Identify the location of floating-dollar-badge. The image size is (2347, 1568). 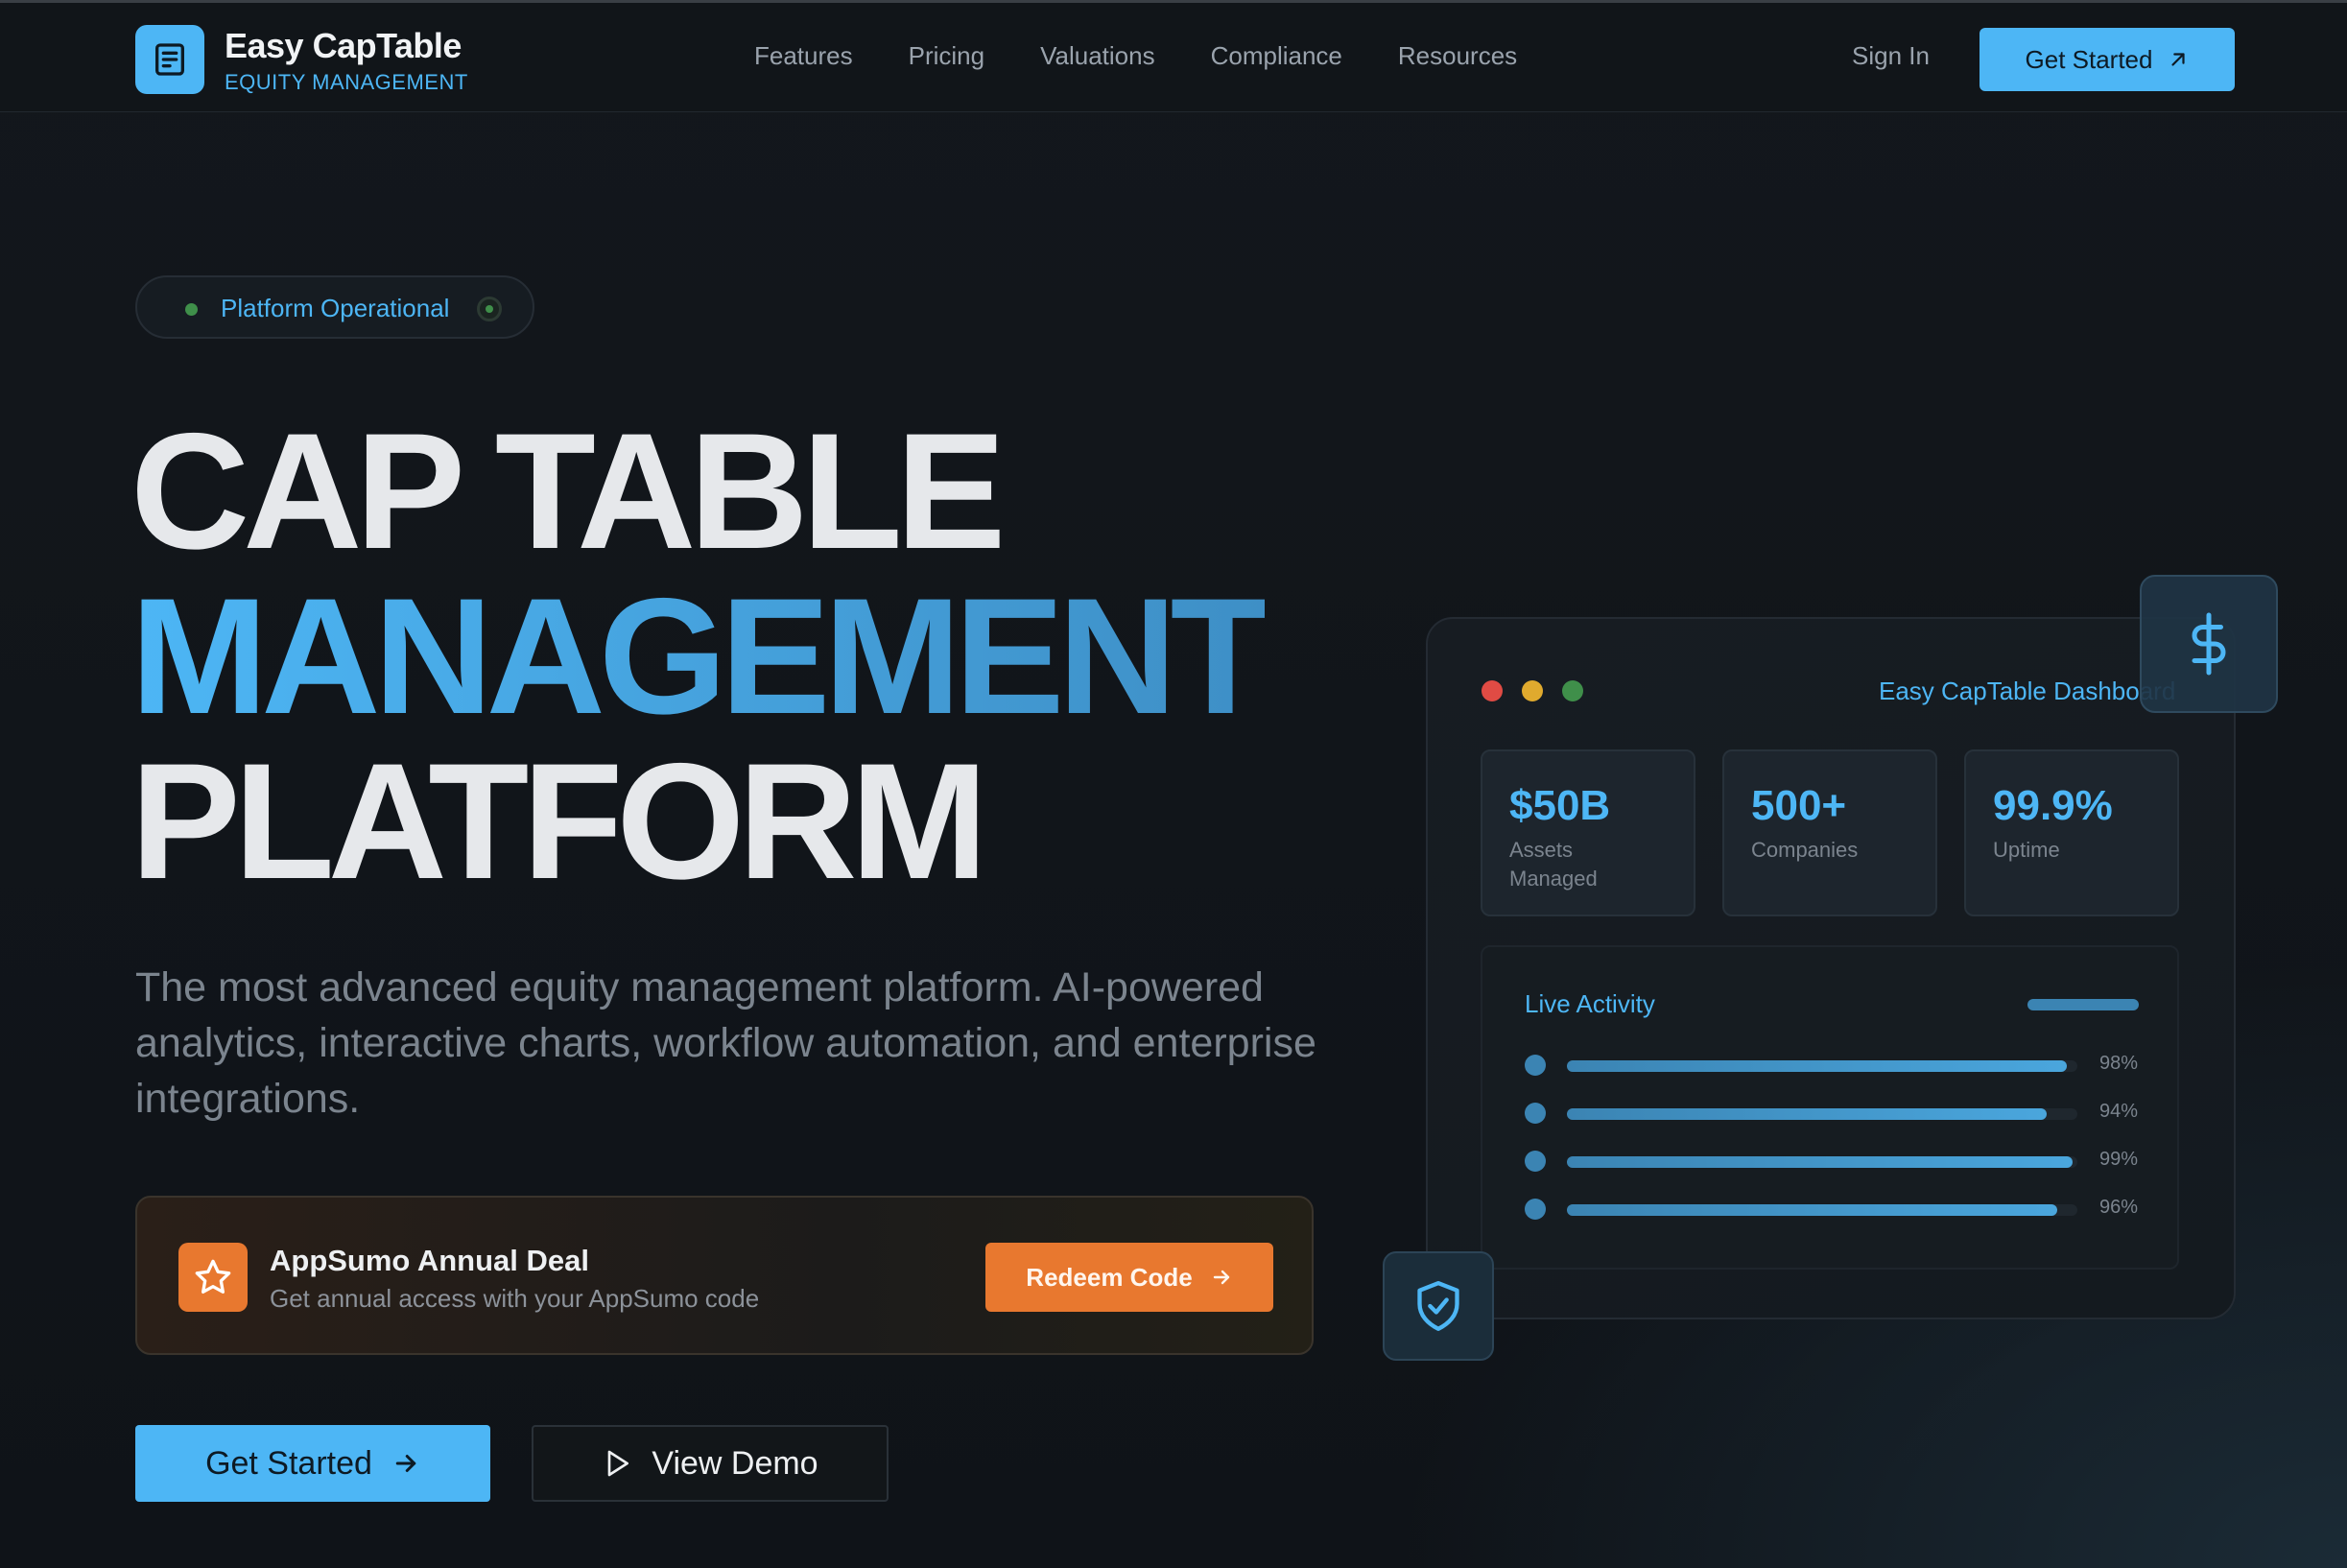
(2209, 644).